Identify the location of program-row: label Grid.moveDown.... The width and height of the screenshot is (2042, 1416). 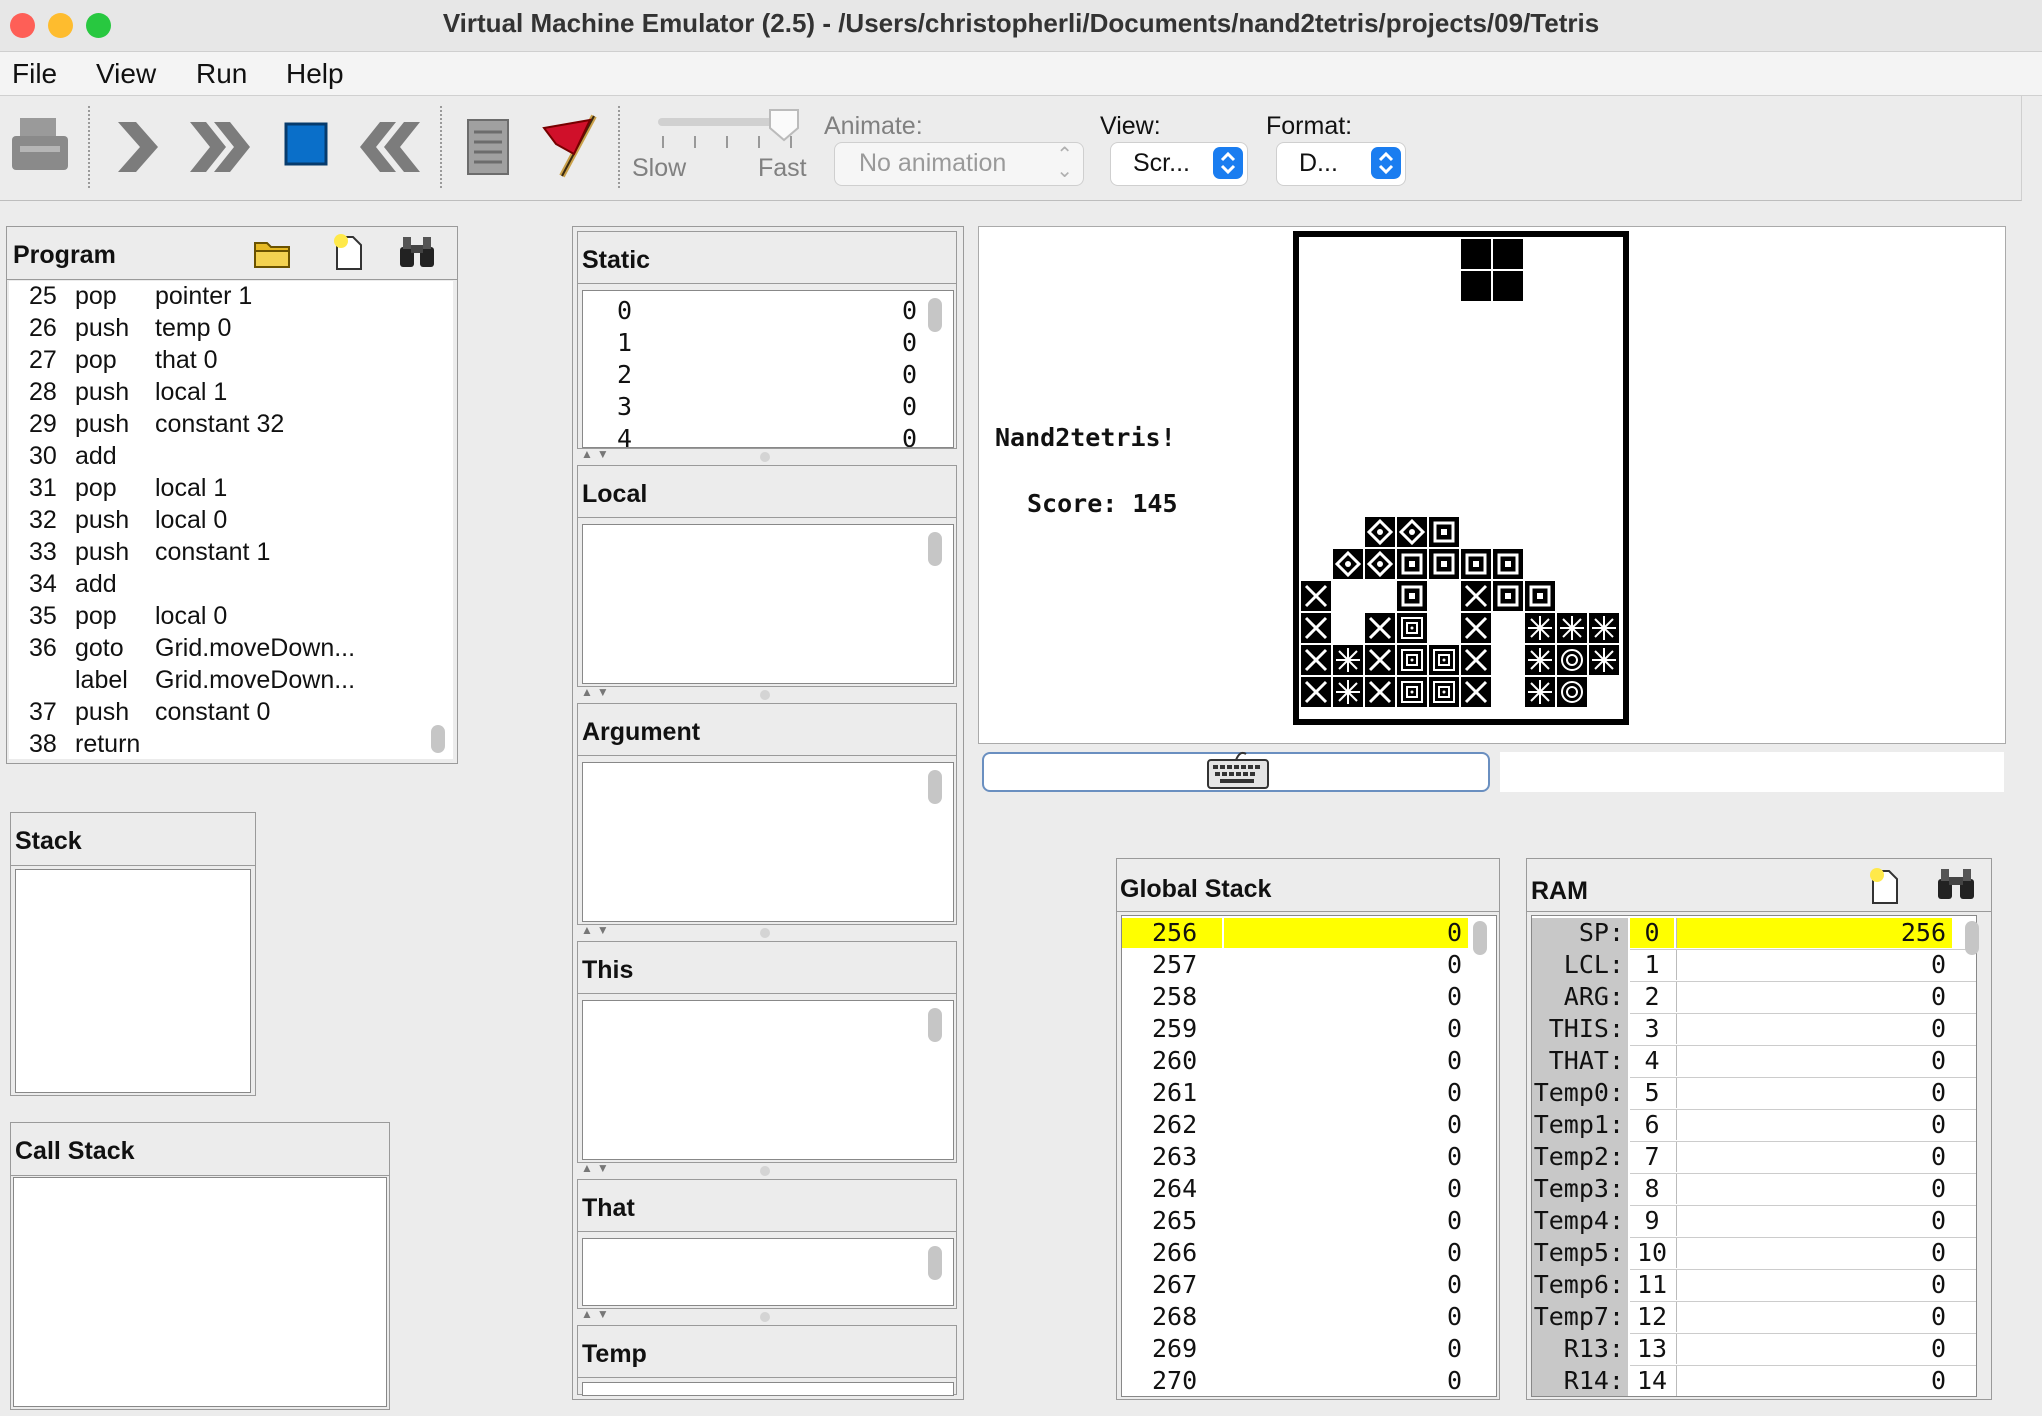
(231, 681).